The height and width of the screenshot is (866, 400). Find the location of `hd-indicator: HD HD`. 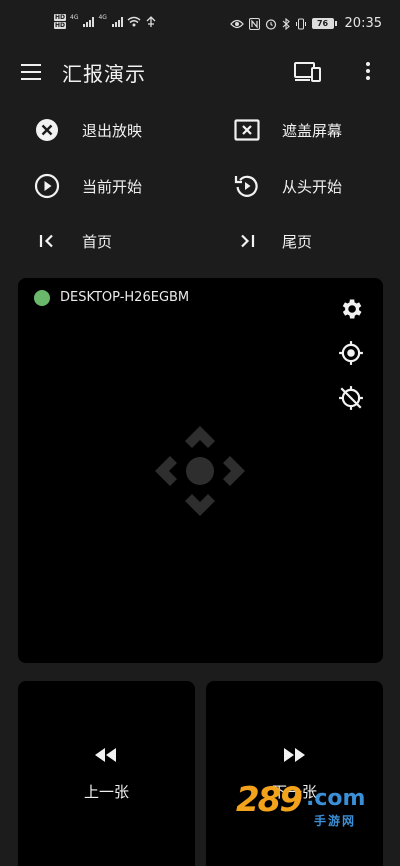

hd-indicator: HD HD is located at coordinates (60, 21).